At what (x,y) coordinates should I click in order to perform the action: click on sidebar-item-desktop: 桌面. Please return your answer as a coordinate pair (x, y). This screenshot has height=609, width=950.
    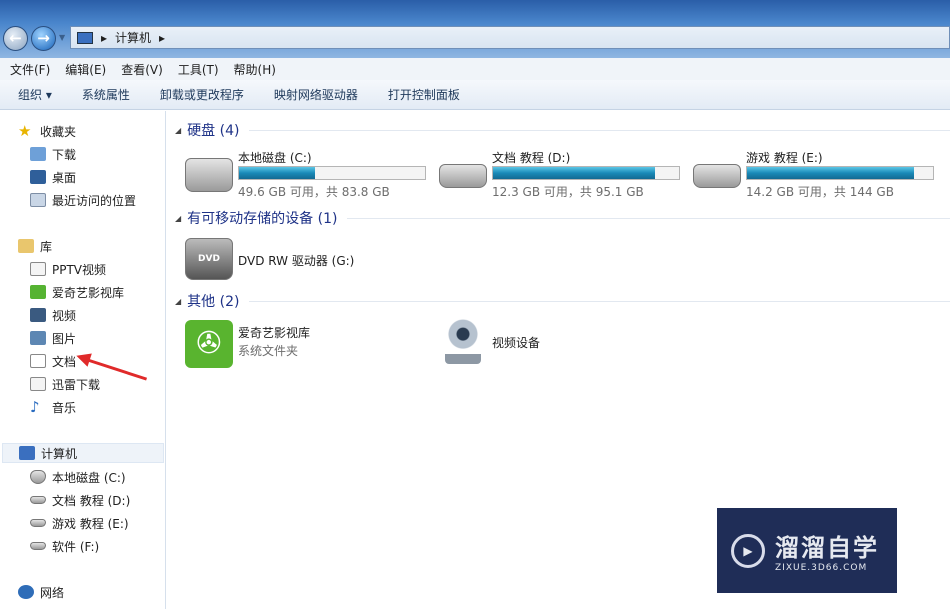
    Looking at the image, I should click on (53, 177).